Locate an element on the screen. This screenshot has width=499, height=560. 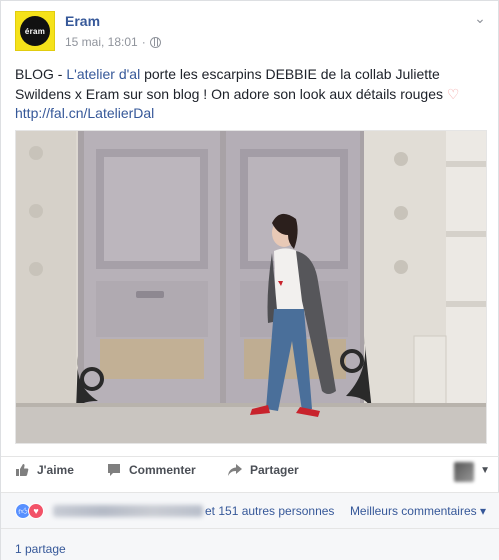
reaction-icons: 👍︎ ♥ is located at coordinates (29, 511).